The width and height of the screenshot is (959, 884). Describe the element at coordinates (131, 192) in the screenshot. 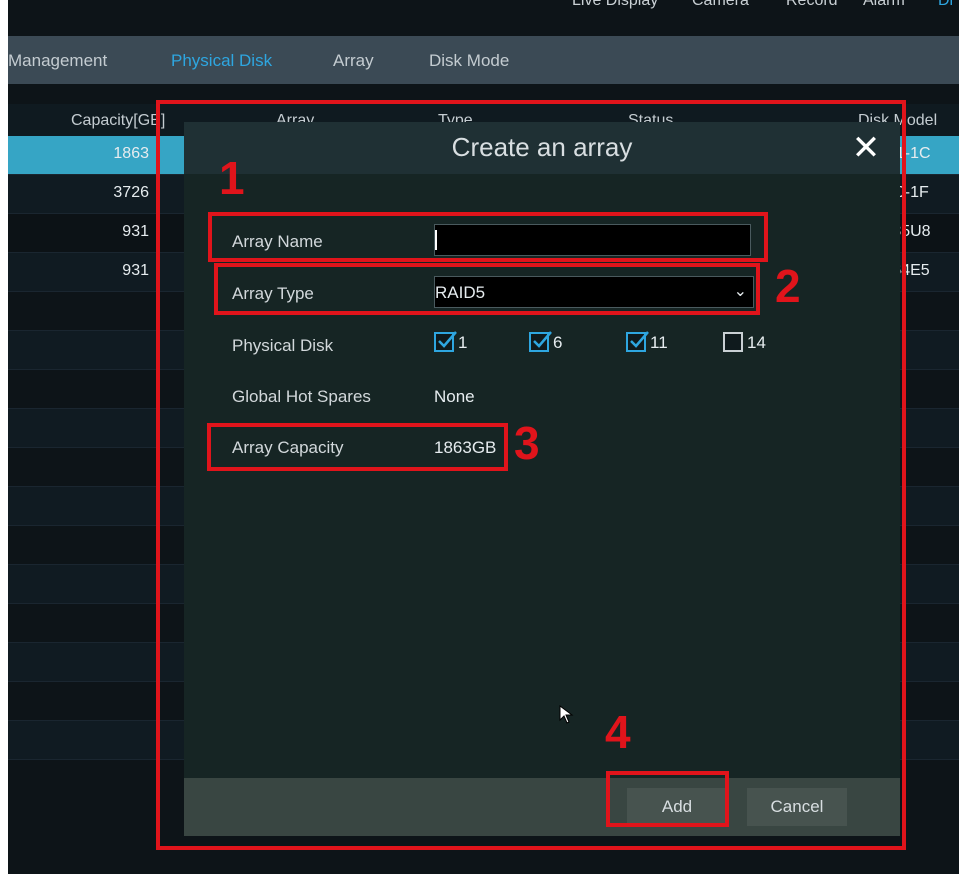

I see `capacity-cell: 3726` at that location.